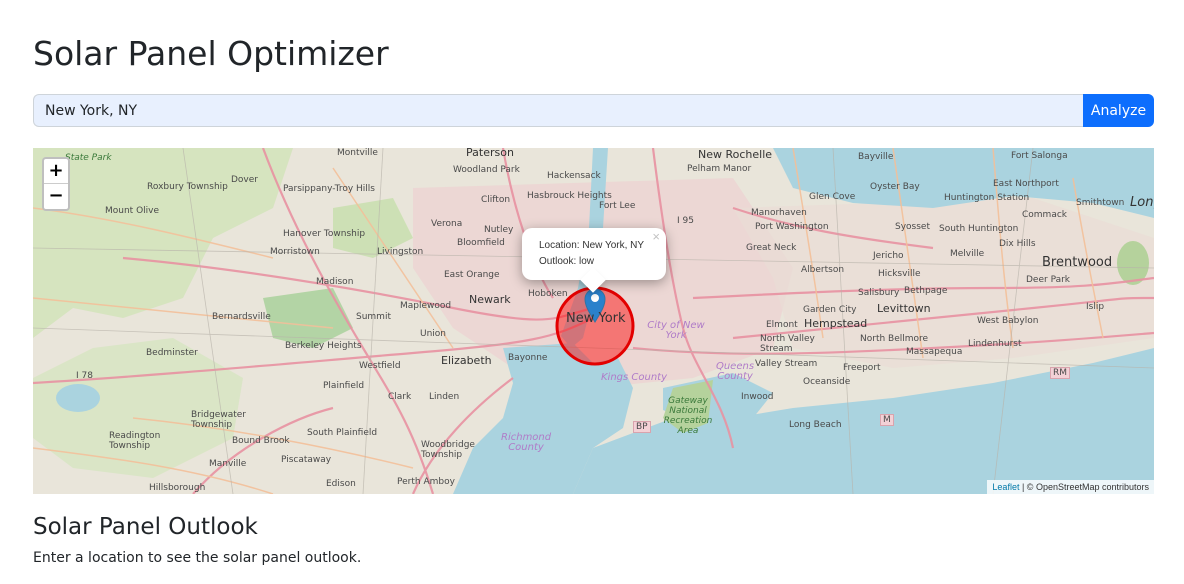  I want to click on place-label: Bayville, so click(876, 157).